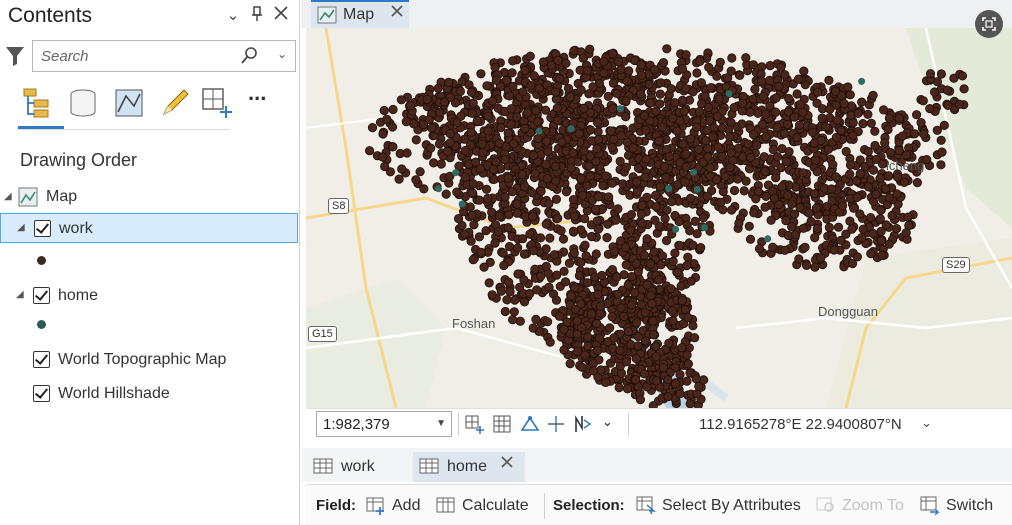 This screenshot has height=525, width=1012. I want to click on list-by-selection-icon, so click(217, 103).